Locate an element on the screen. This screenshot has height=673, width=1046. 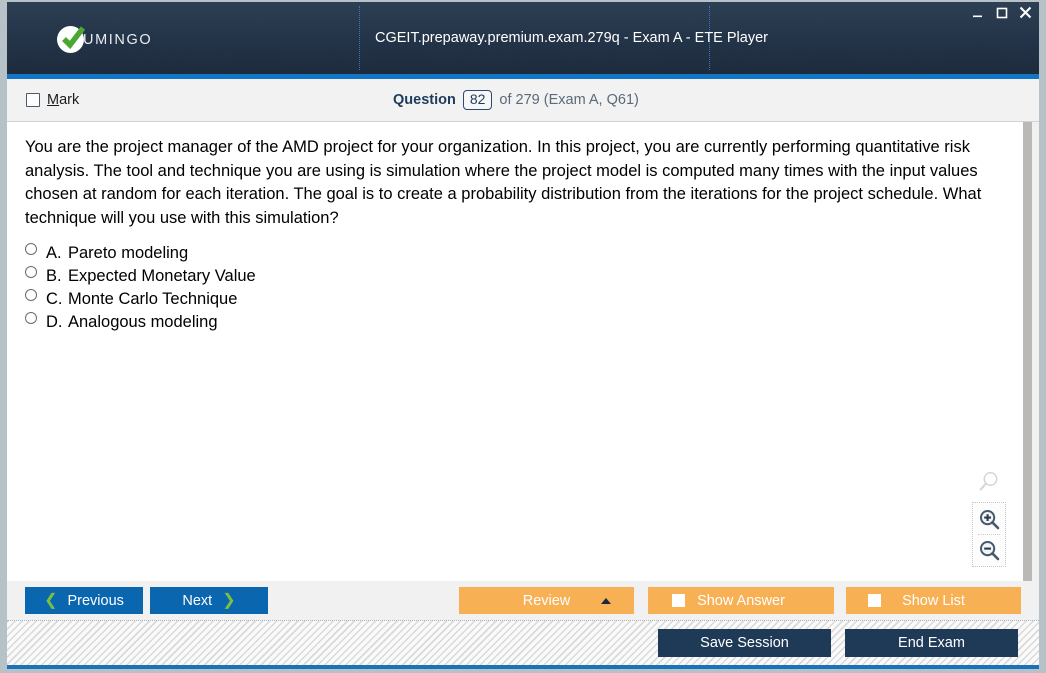
vumingo-logo: UMINGO is located at coordinates (104, 39).